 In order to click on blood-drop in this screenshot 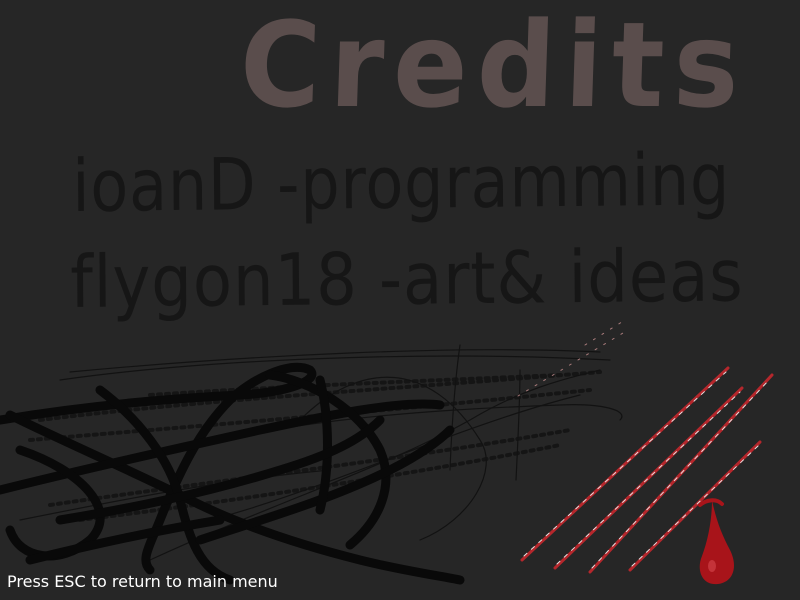, I will do `click(716, 541)`.